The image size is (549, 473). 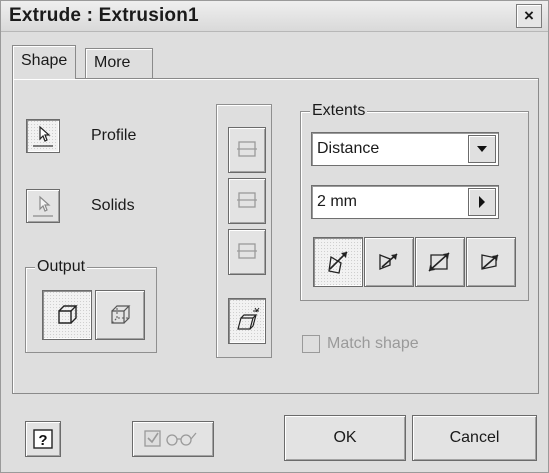 I want to click on distance-flyout-button, so click(x=482, y=202).